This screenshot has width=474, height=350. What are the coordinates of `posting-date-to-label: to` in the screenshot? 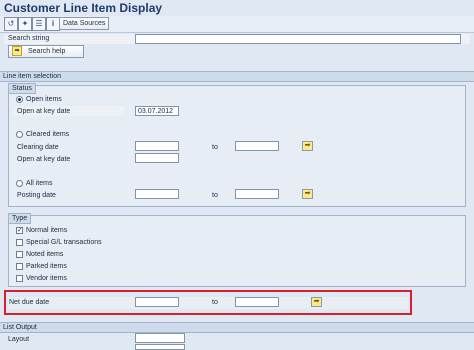 It's located at (215, 195).